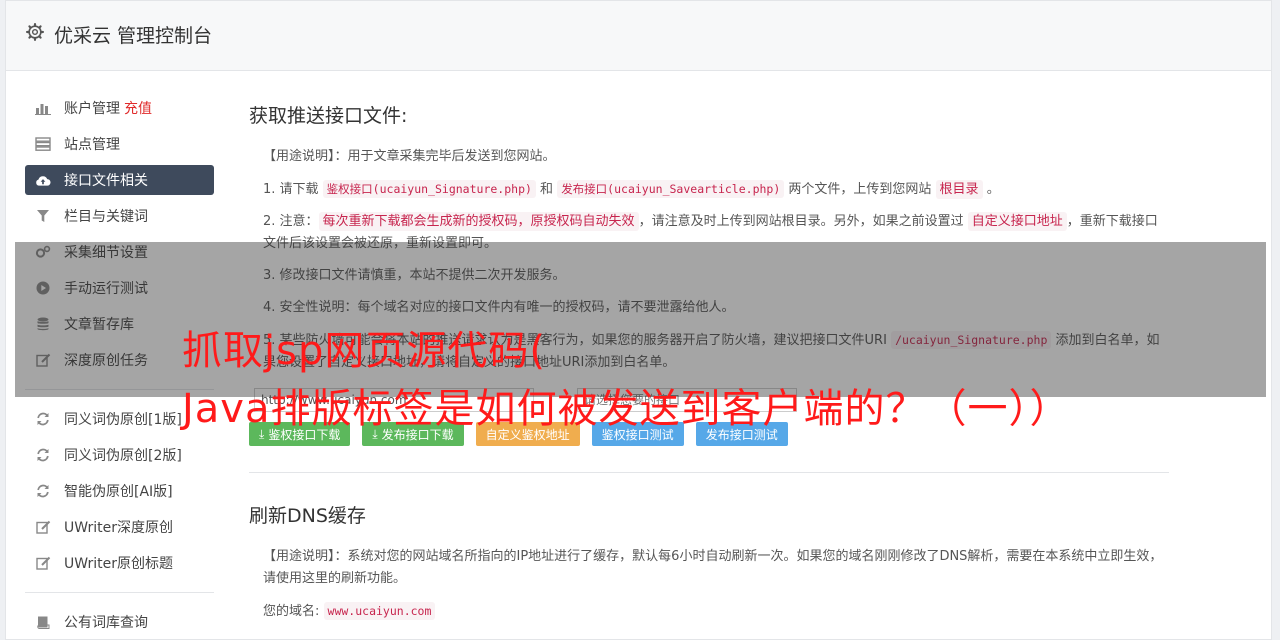 This screenshot has height=640, width=1280. I want to click on step-text: 。, so click(991, 189).